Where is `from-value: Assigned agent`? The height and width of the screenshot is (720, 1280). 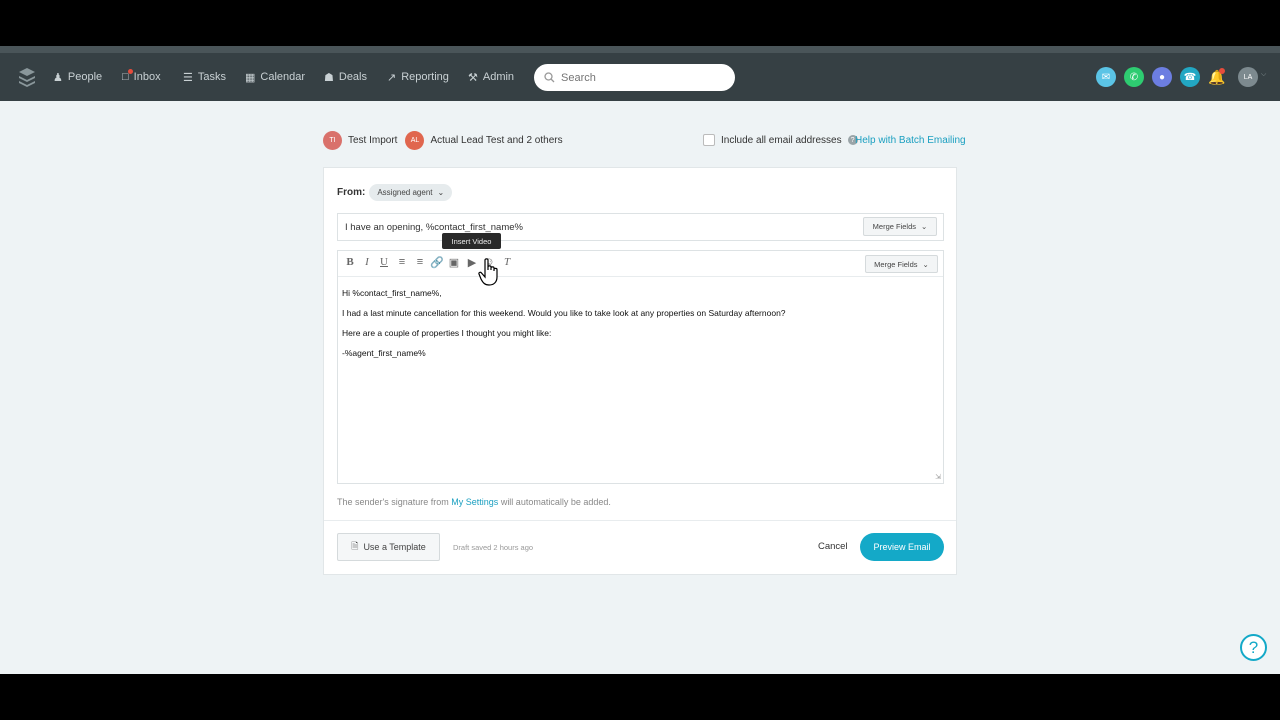
from-value: Assigned agent is located at coordinates (405, 192).